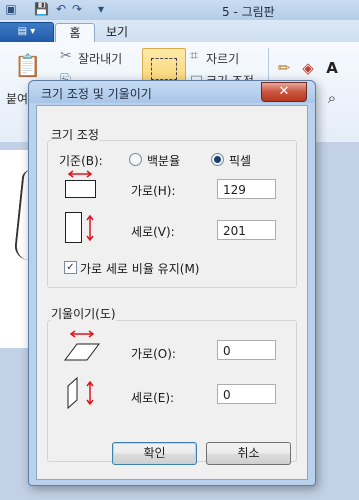  What do you see at coordinates (75, 33) in the screenshot?
I see `tab-home: 홈` at bounding box center [75, 33].